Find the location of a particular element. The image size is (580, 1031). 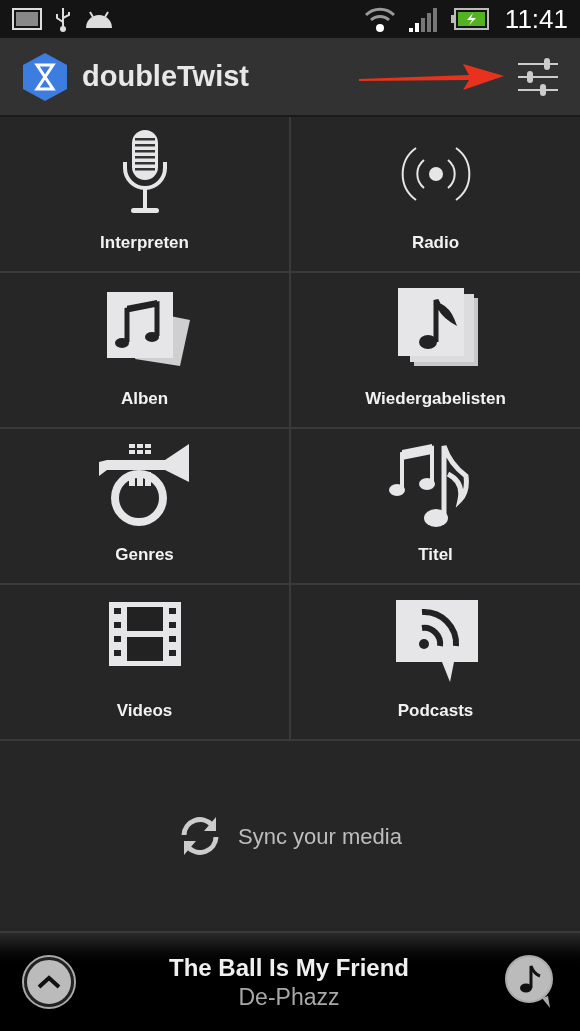

library-tile: Interpreten is located at coordinates (144, 194).